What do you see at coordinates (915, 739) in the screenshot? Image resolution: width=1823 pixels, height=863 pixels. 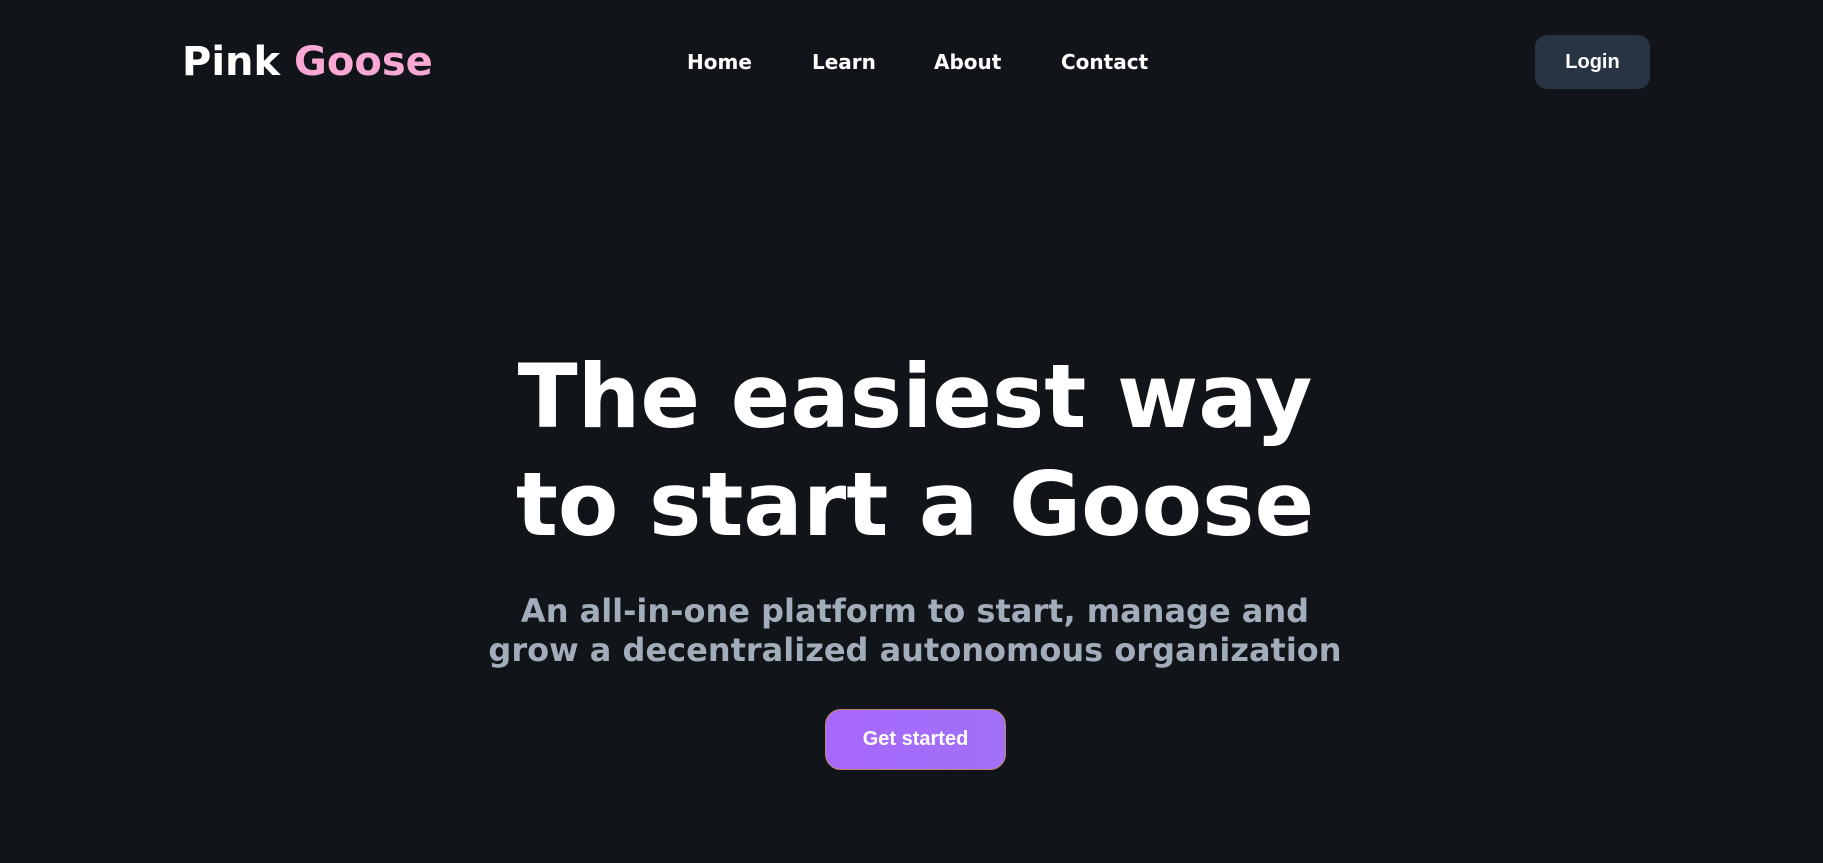 I see `get-started-button: Get started` at bounding box center [915, 739].